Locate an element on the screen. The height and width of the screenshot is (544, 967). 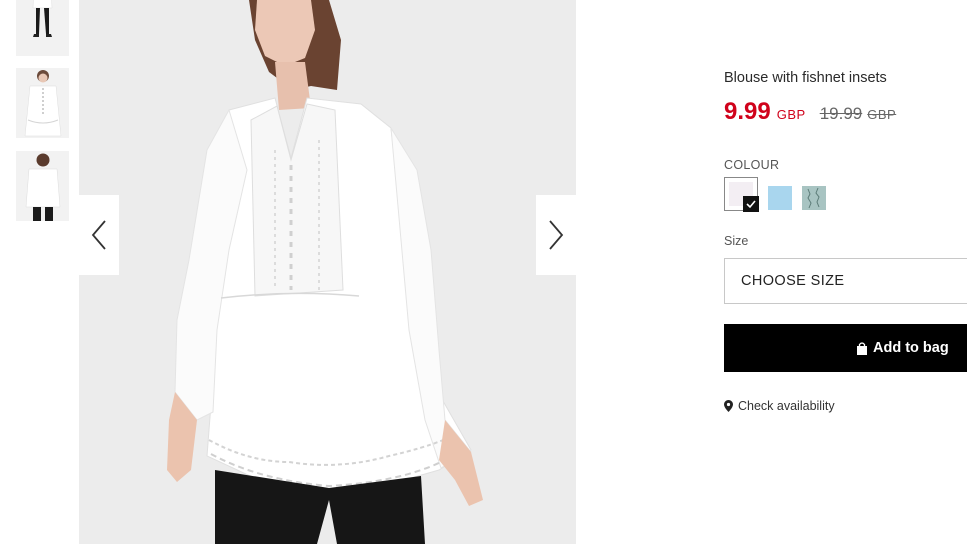
previous-image-button is located at coordinates (99, 235).